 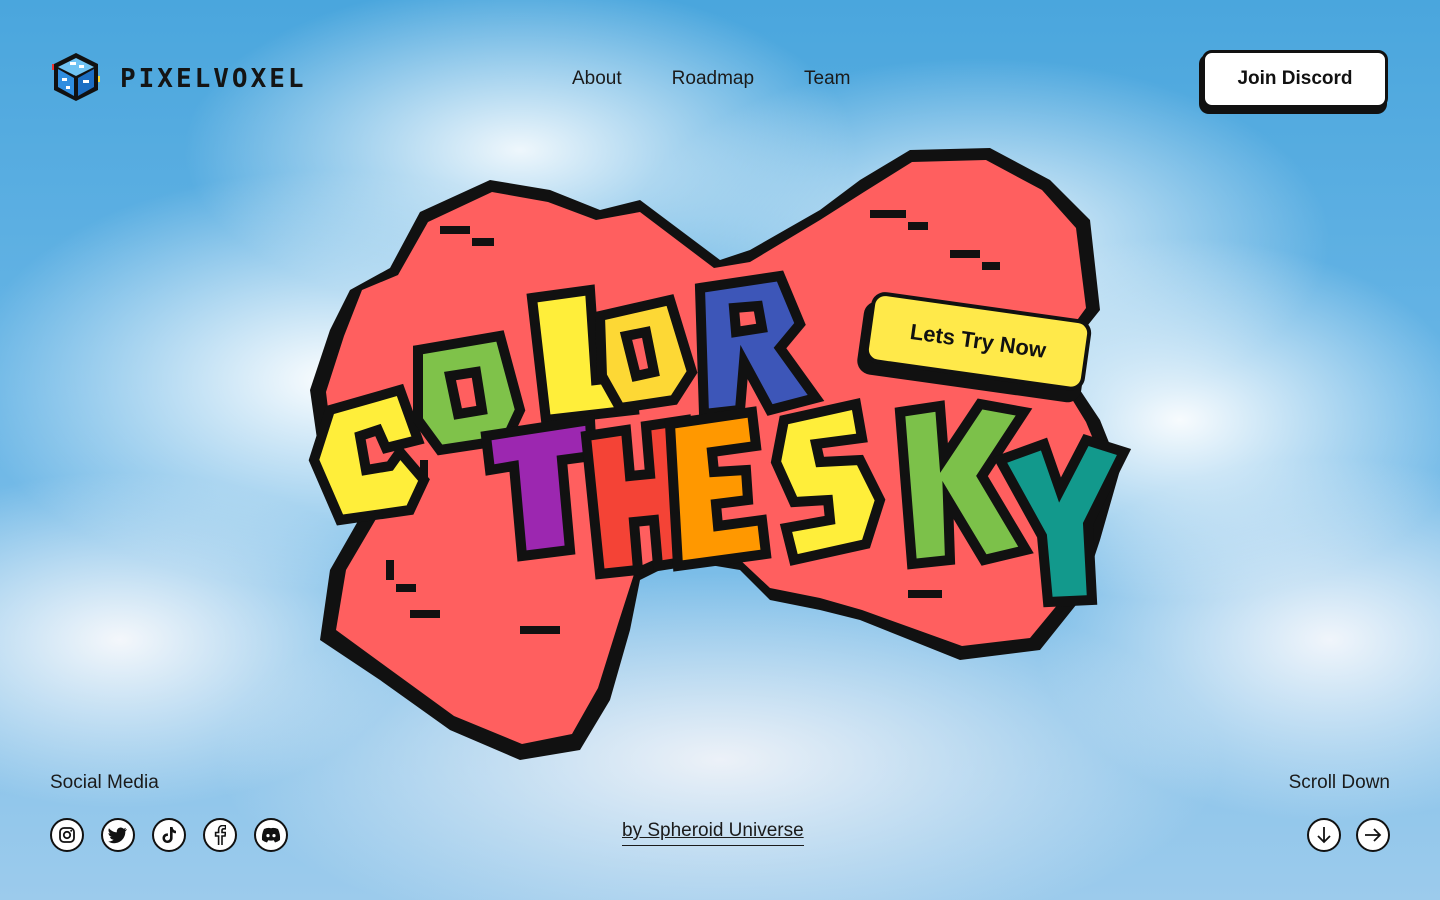 I want to click on brand-logo: PIXELVOXEL, so click(x=178, y=78).